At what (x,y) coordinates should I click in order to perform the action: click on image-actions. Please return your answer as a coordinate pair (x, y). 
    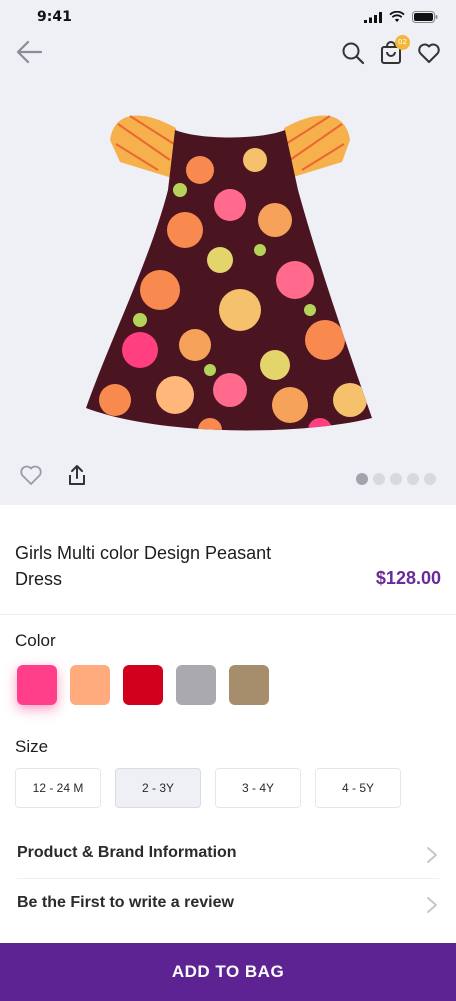
    Looking at the image, I should click on (54, 475).